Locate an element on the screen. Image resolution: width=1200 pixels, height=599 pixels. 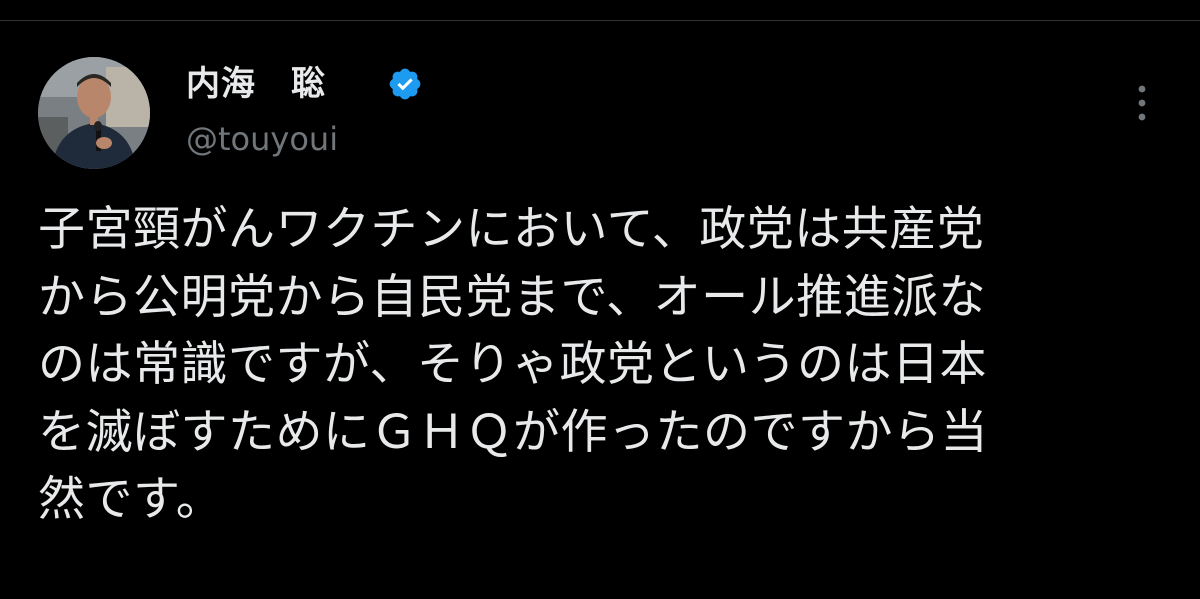
tweet-text-line: 子宮頸がんワクチンにおいて、政党は共産党 is located at coordinates (511, 229).